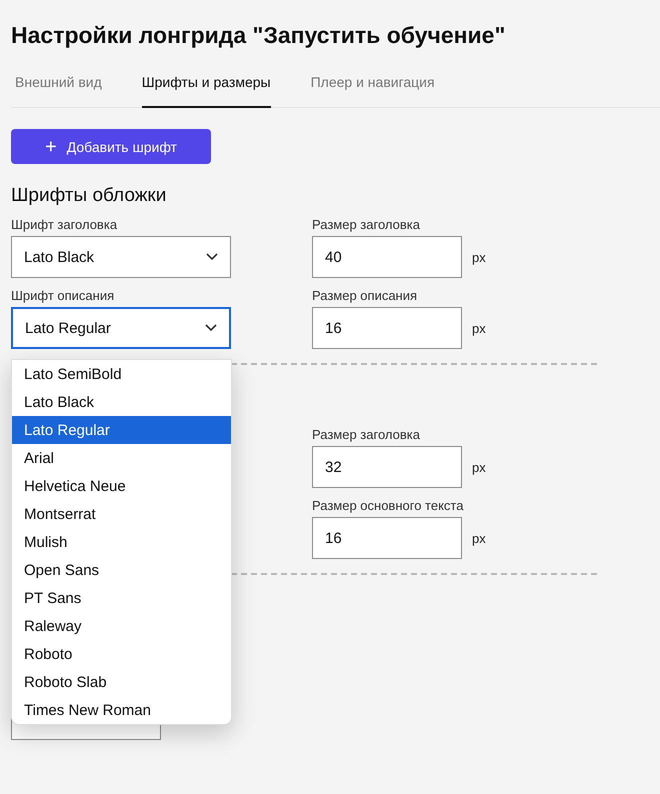 This screenshot has height=794, width=660. I want to click on field-label: Шрифт описания, so click(63, 296).